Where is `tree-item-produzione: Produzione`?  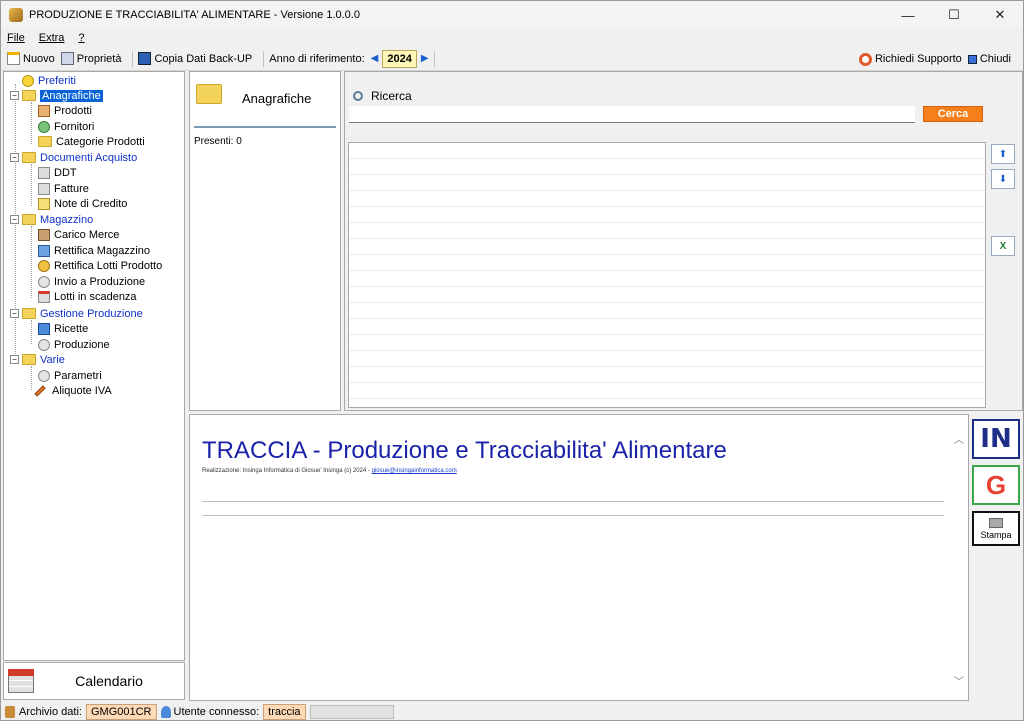 tree-item-produzione: Produzione is located at coordinates (74, 344).